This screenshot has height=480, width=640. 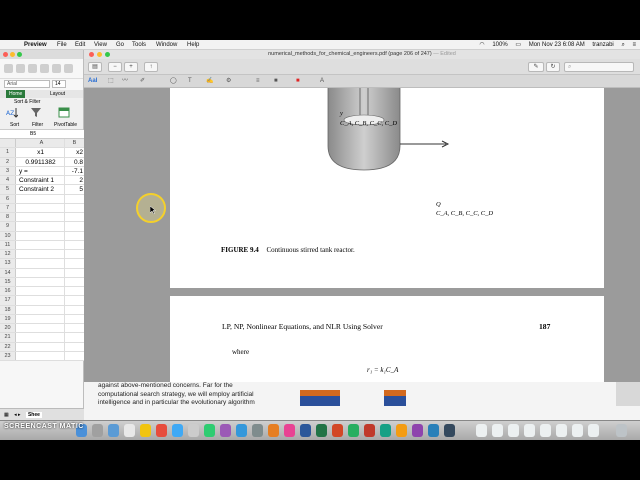 What do you see at coordinates (449, 430) in the screenshot?
I see `terminal-icon` at bounding box center [449, 430].